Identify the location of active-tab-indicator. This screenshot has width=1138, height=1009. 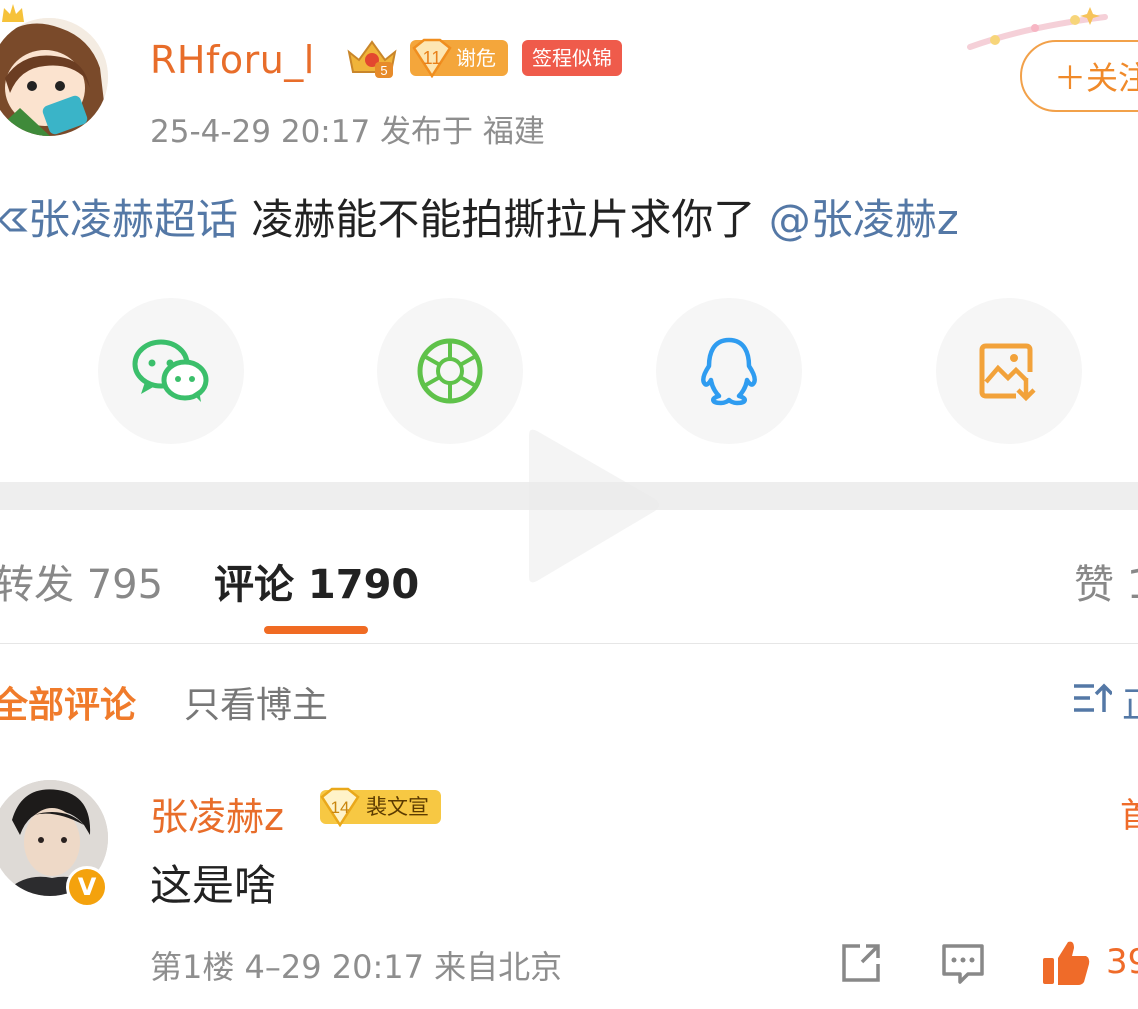
(316, 630).